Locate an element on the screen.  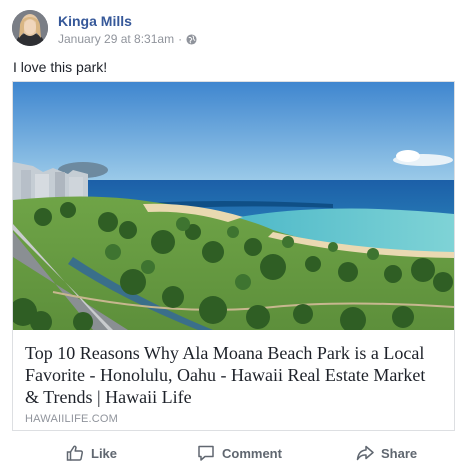
post-meta: January 29 at 8:31am · is located at coordinates (127, 39).